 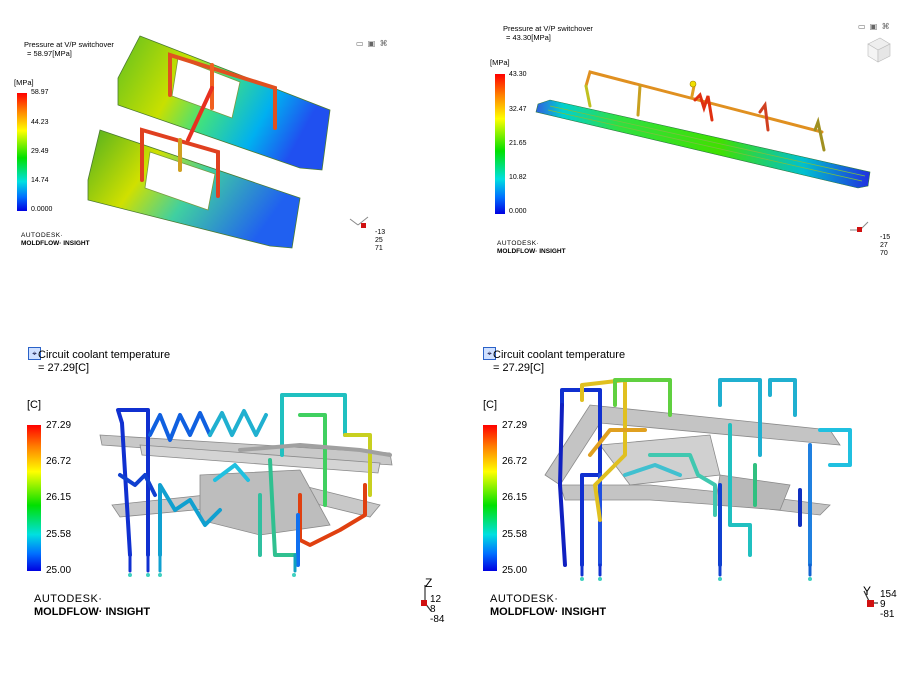 What do you see at coordinates (879, 50) in the screenshot?
I see `view-cube-icon` at bounding box center [879, 50].